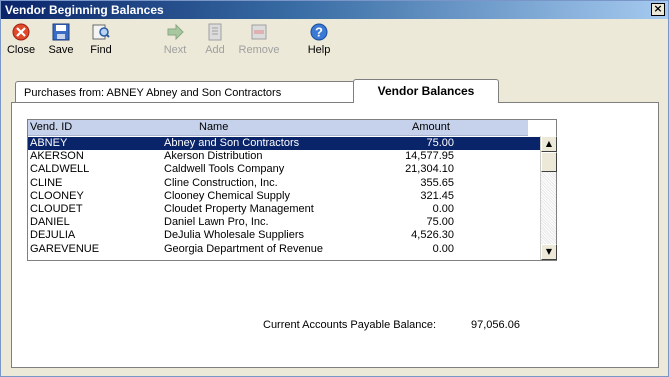 The width and height of the screenshot is (669, 377). I want to click on add-button: Add, so click(215, 43).